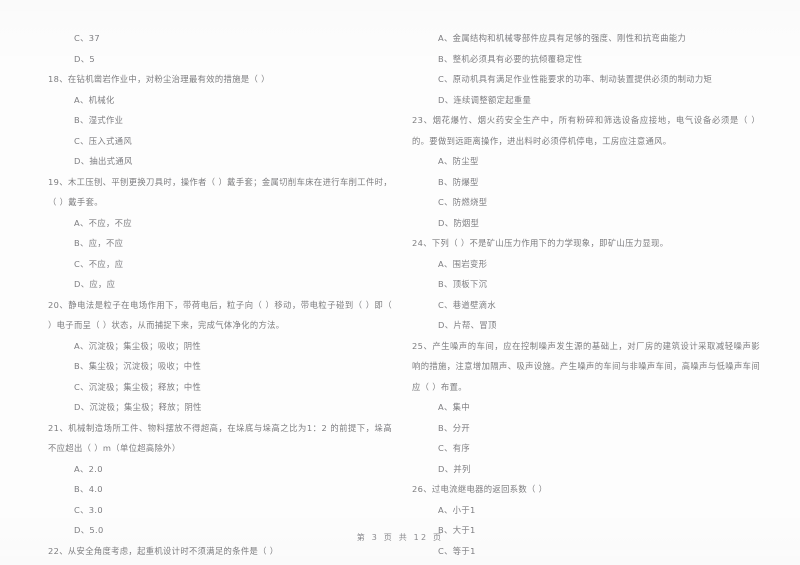 The height and width of the screenshot is (565, 800). Describe the element at coordinates (454, 427) in the screenshot. I see `option-item: B、分开` at that location.